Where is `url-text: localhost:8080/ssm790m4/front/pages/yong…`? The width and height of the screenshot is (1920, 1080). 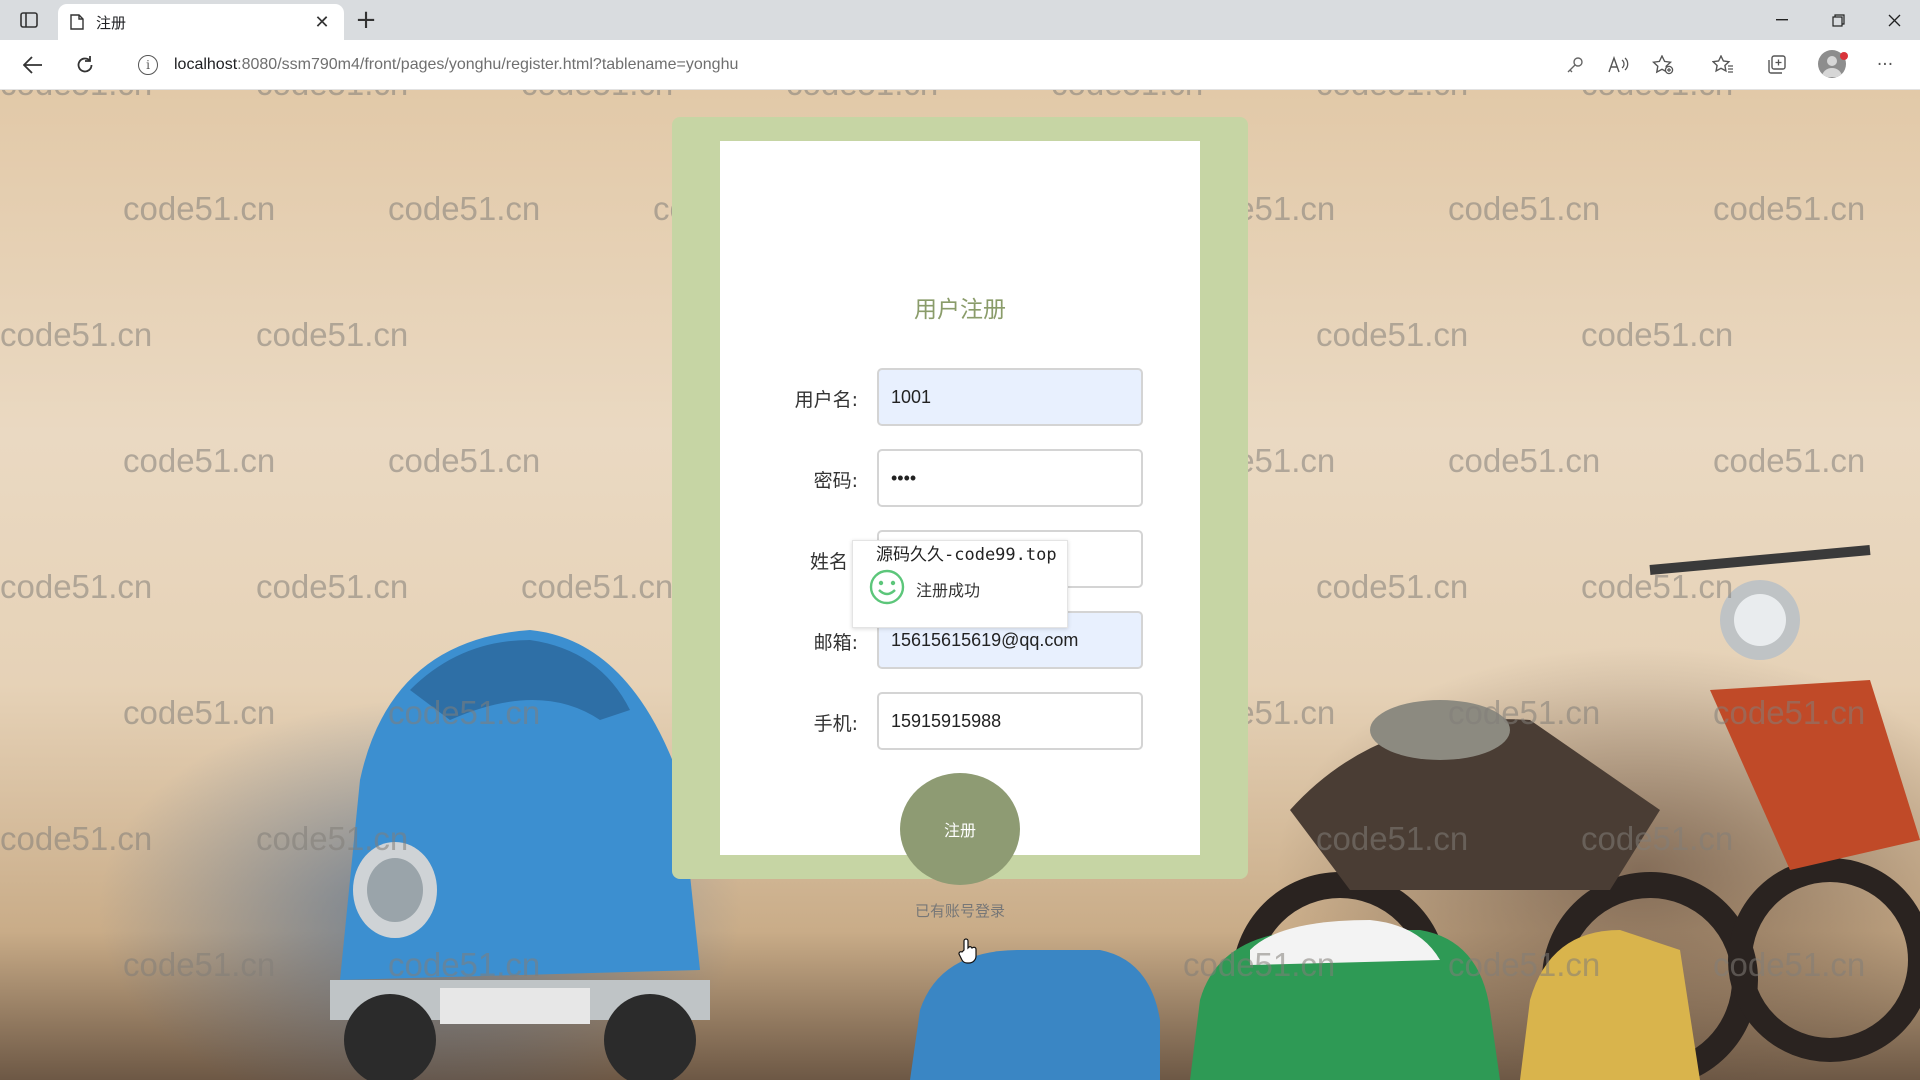
url-text: localhost:8080/ssm790m4/front/pages/yong… is located at coordinates (456, 65).